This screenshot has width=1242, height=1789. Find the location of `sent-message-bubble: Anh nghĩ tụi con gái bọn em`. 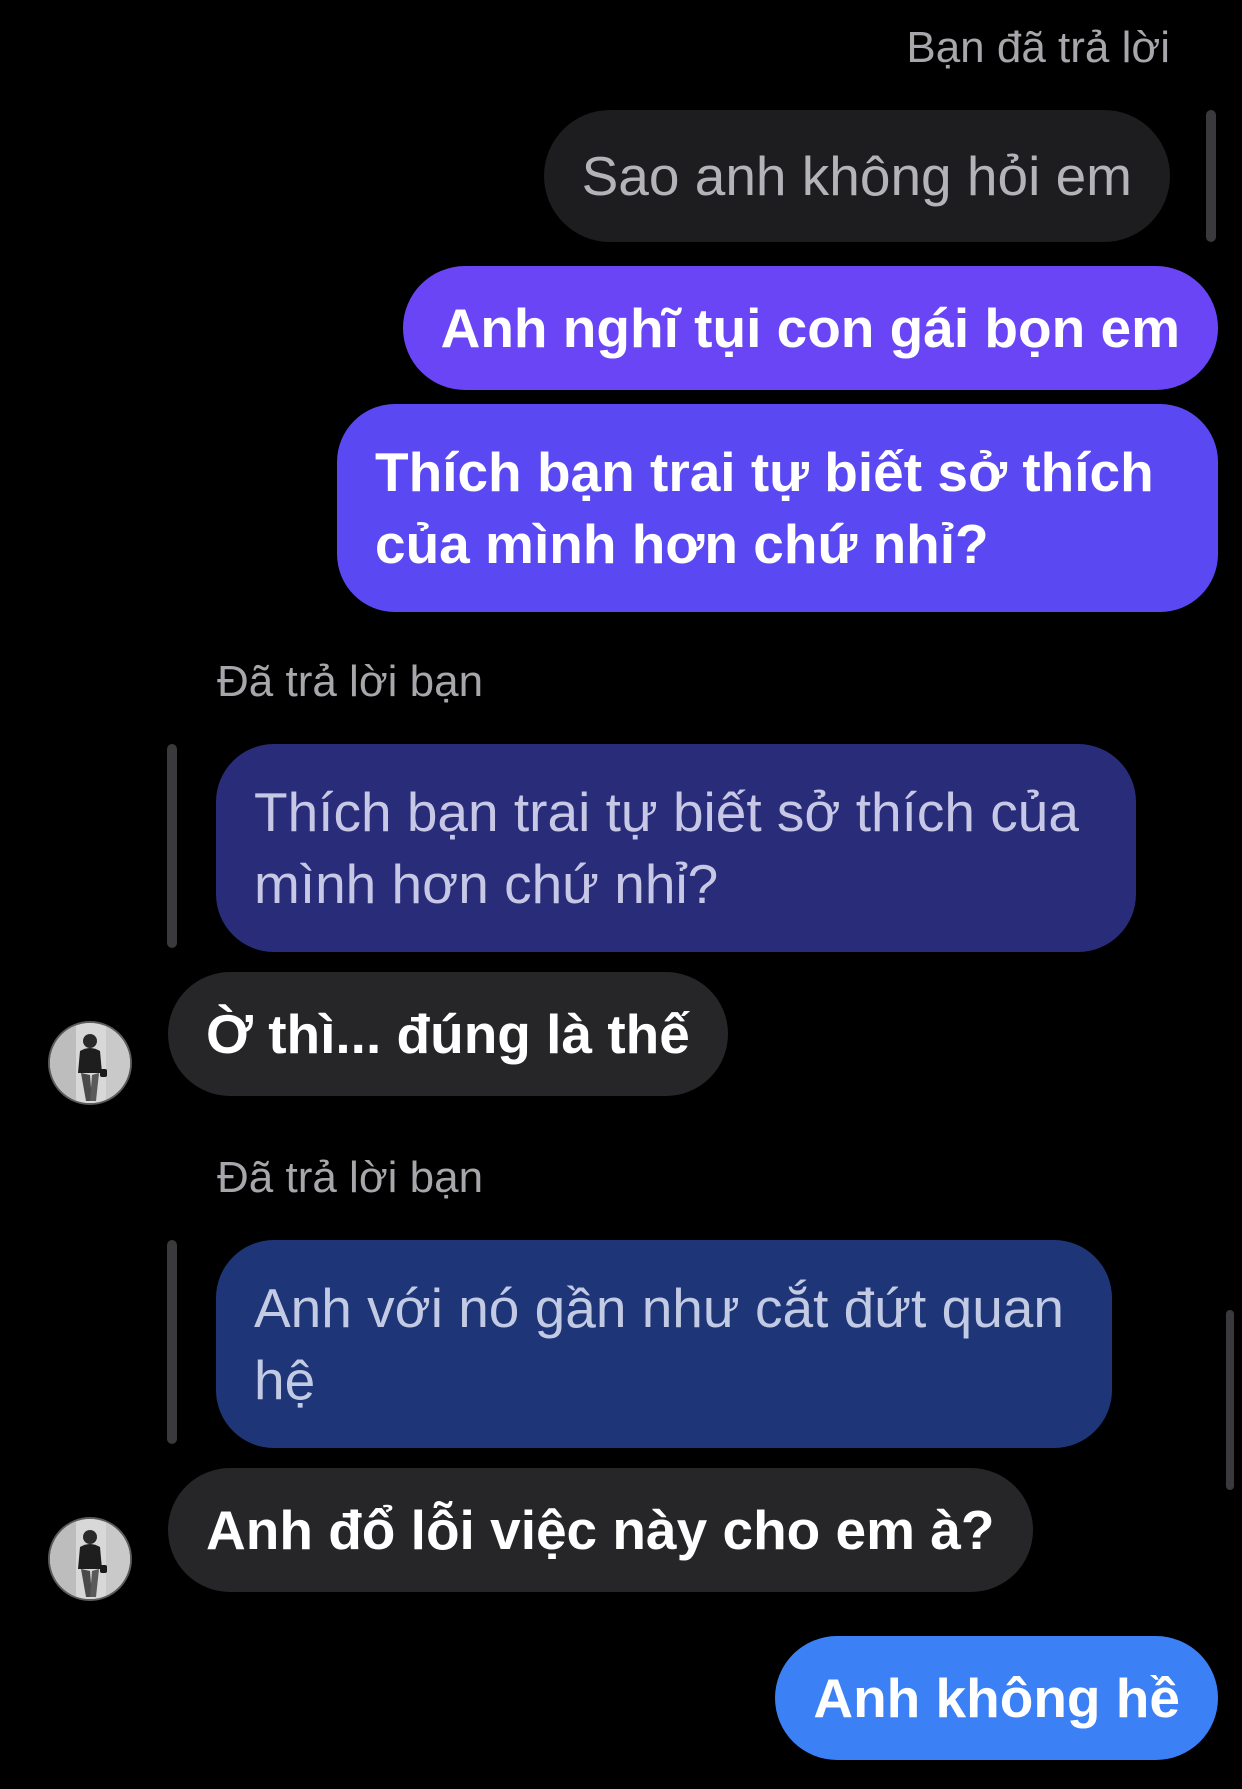

sent-message-bubble: Anh nghĩ tụi con gái bọn em is located at coordinates (810, 328).